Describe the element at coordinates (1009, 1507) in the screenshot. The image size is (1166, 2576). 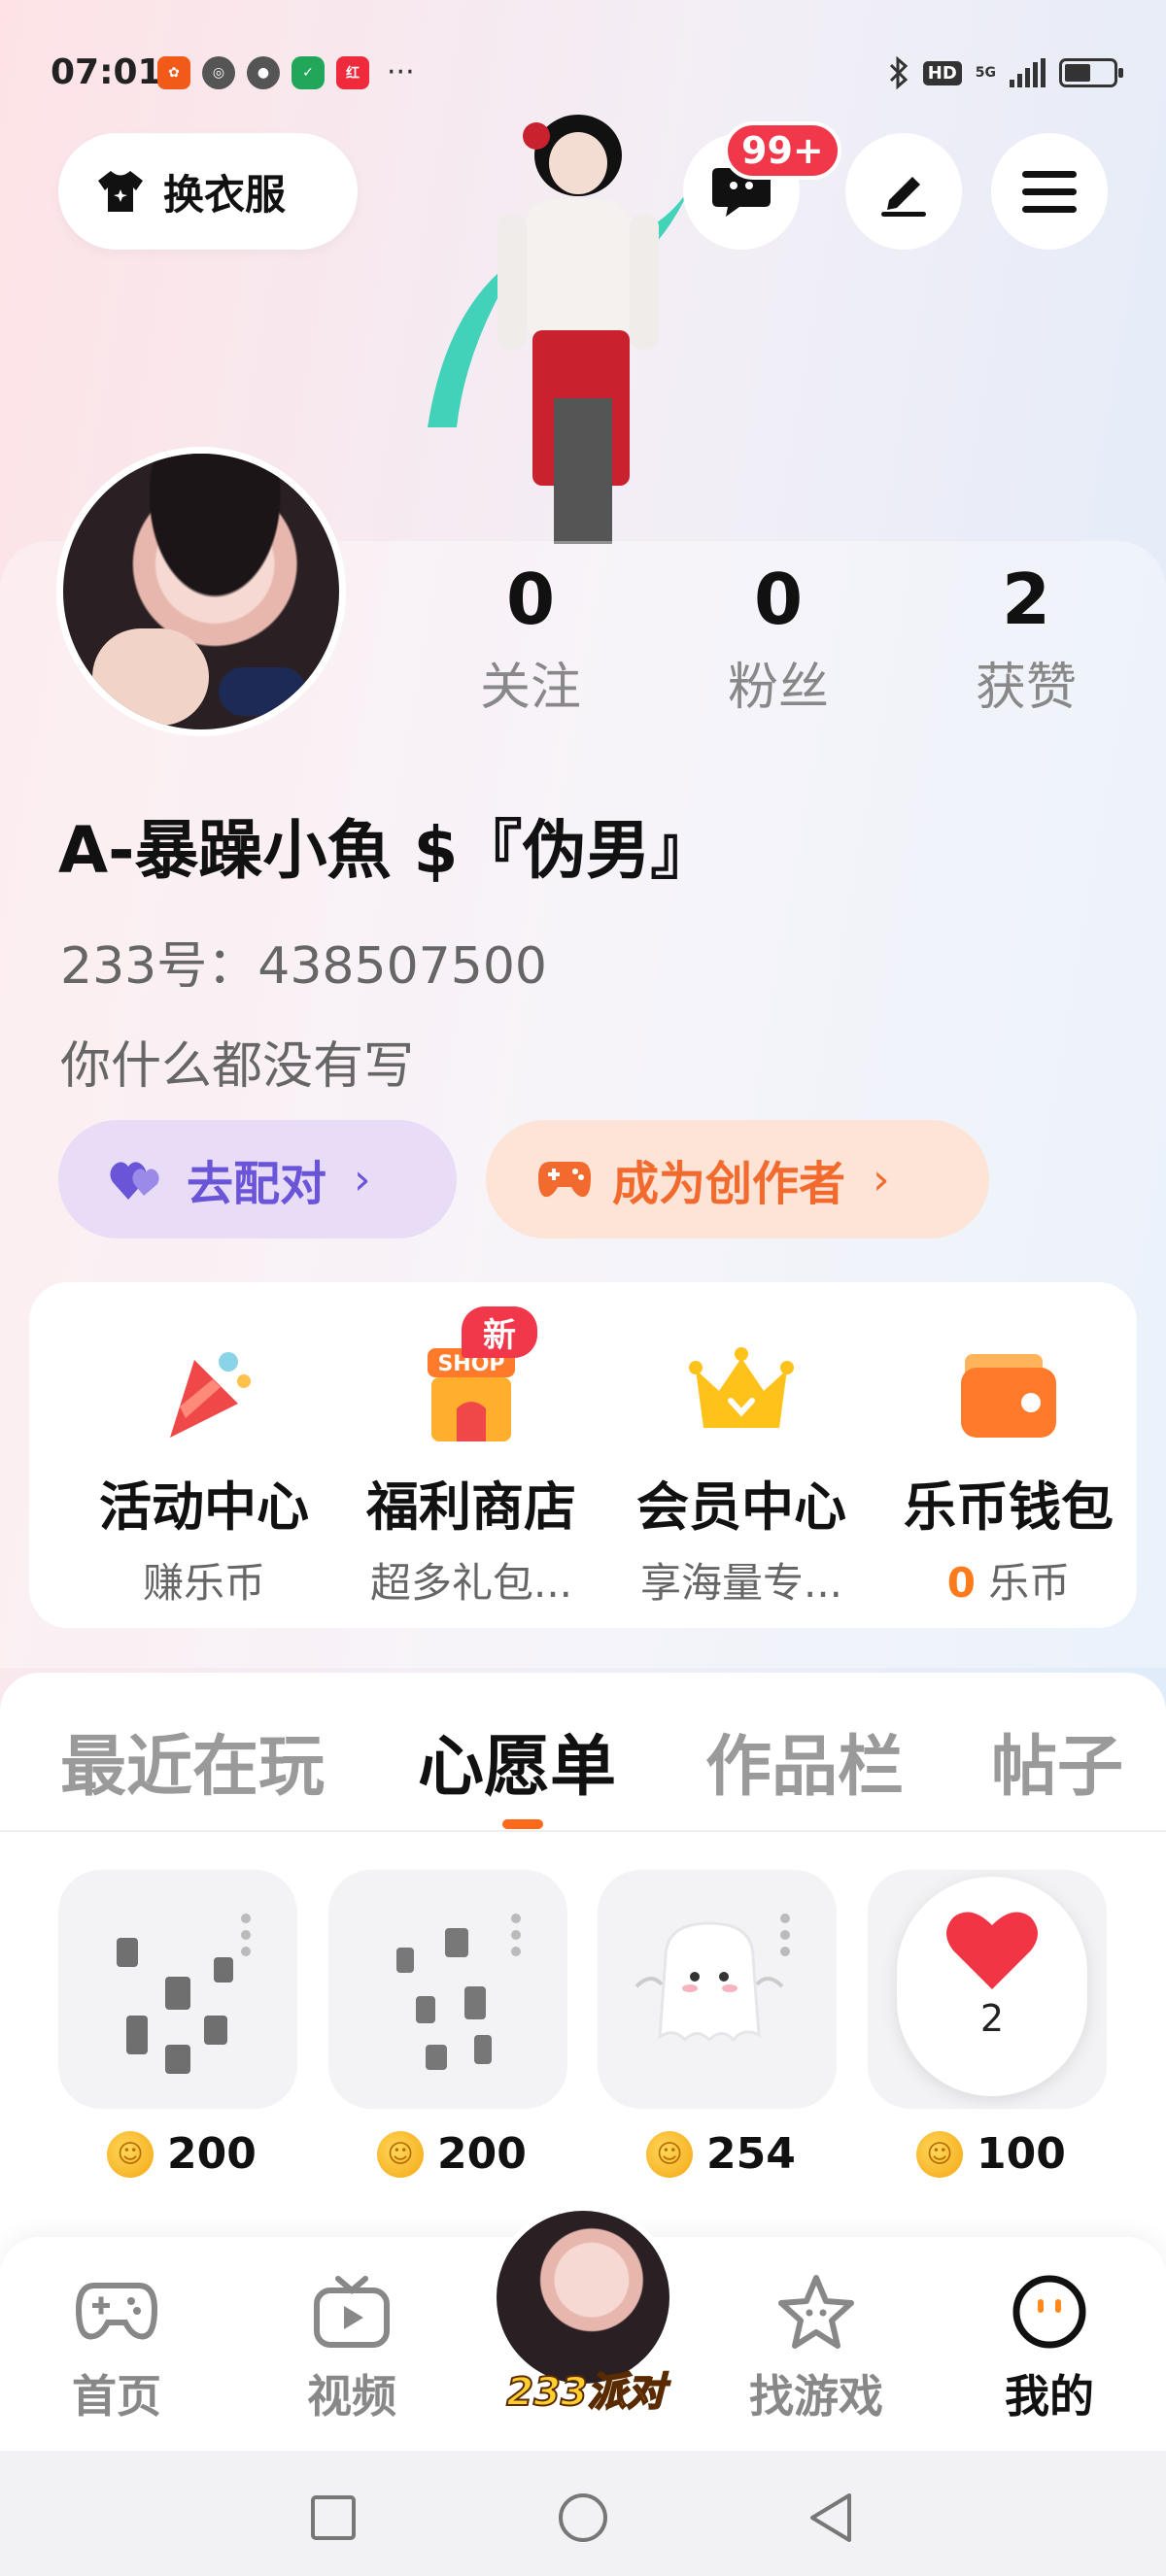
I see `service-title: 乐币钱包` at that location.